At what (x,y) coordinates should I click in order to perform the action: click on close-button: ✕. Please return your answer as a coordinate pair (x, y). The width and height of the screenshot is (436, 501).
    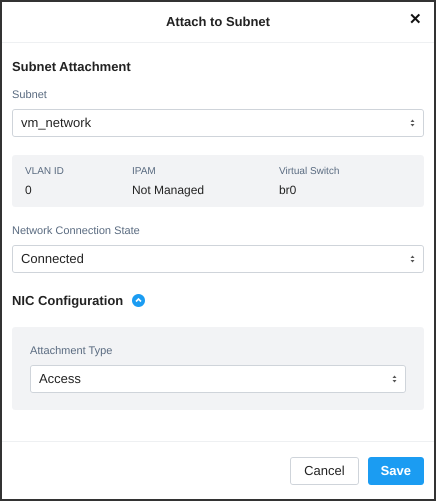
    Looking at the image, I should click on (415, 19).